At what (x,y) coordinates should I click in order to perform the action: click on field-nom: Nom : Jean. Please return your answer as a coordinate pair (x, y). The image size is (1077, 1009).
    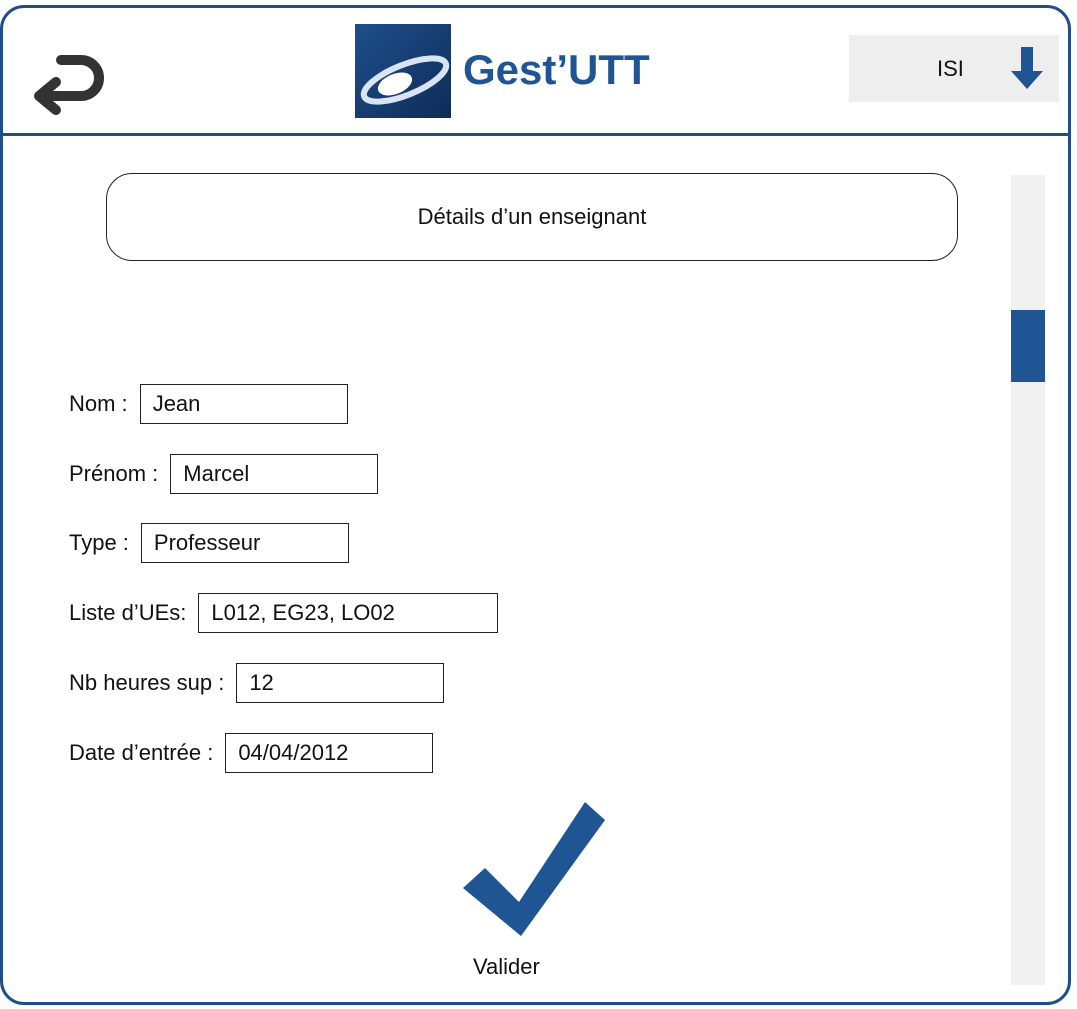
    Looking at the image, I should click on (208, 404).